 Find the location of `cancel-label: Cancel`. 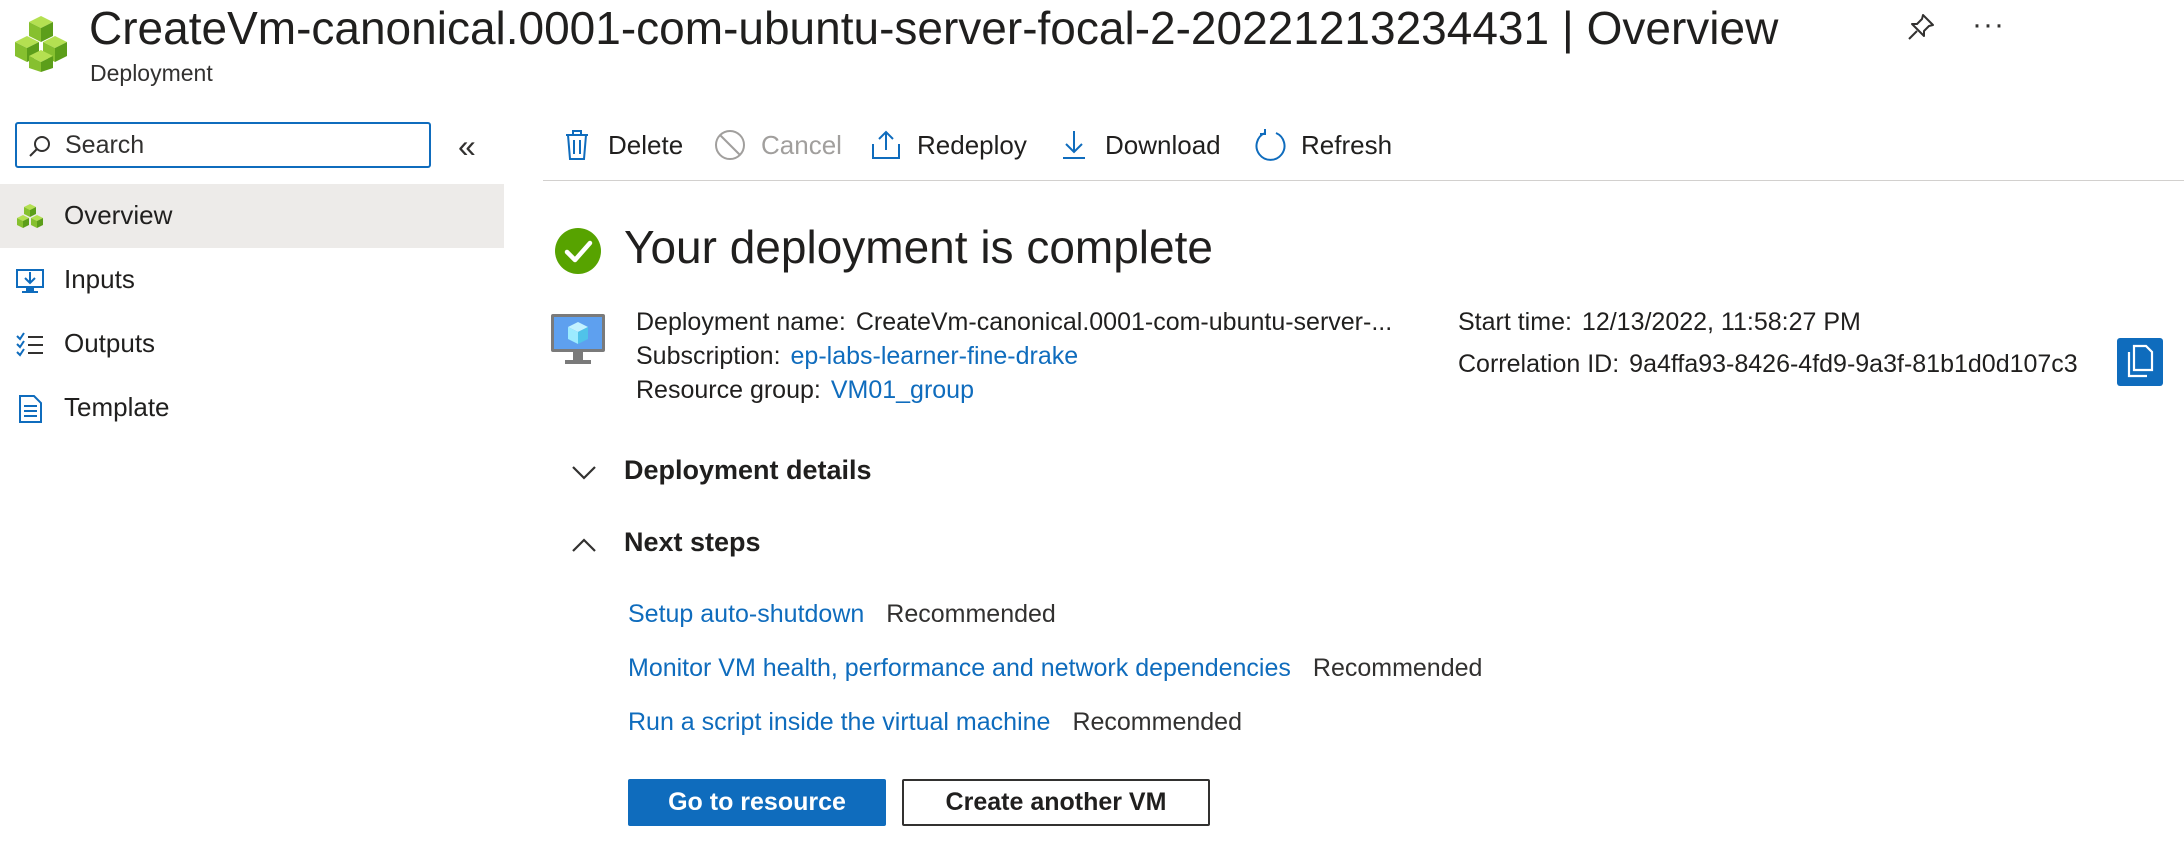

cancel-label: Cancel is located at coordinates (801, 144).